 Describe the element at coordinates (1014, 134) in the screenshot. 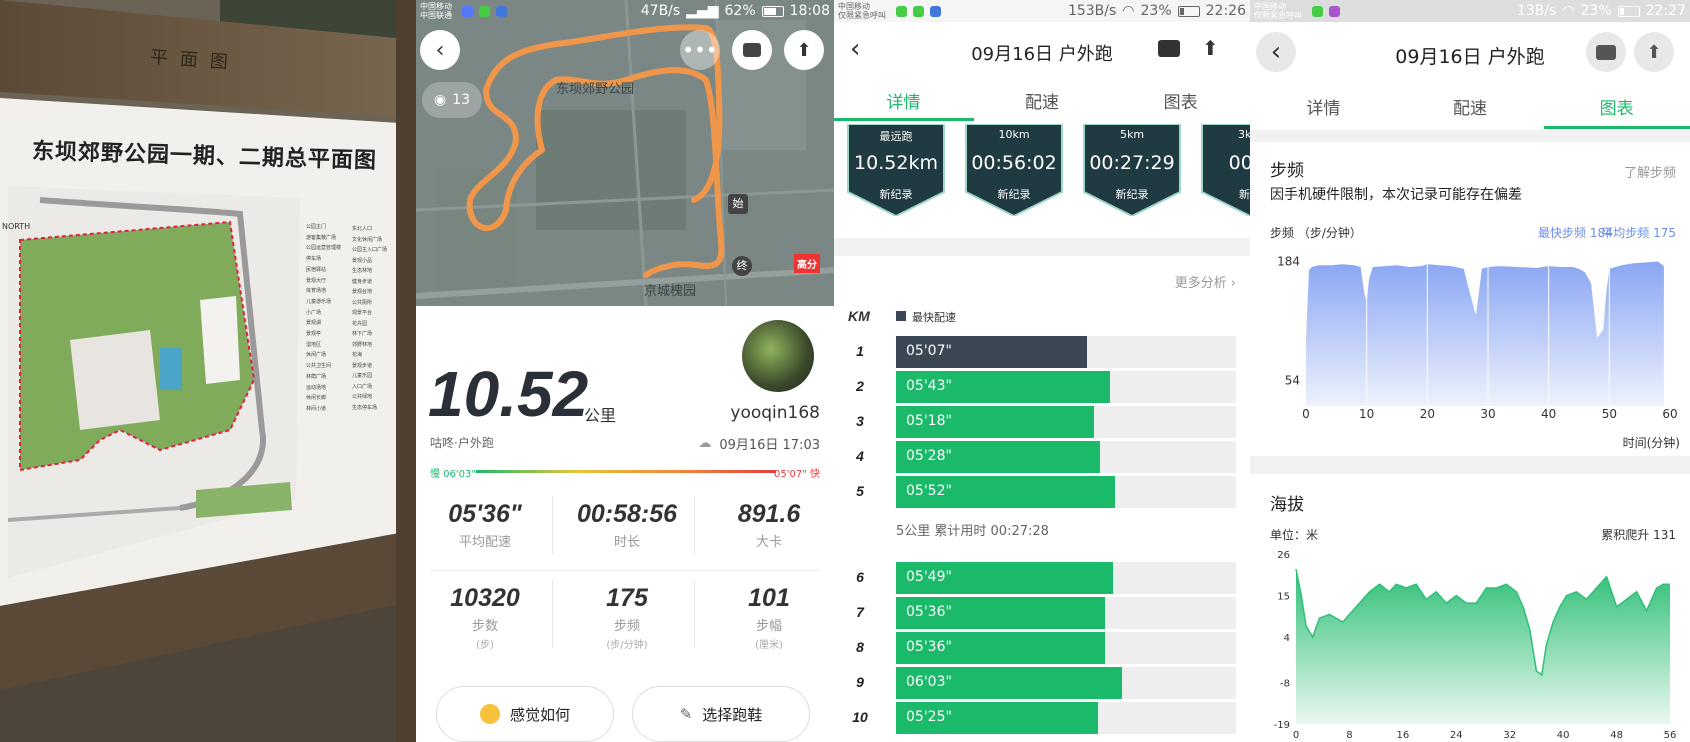

I see `badge-heading: 10km` at that location.